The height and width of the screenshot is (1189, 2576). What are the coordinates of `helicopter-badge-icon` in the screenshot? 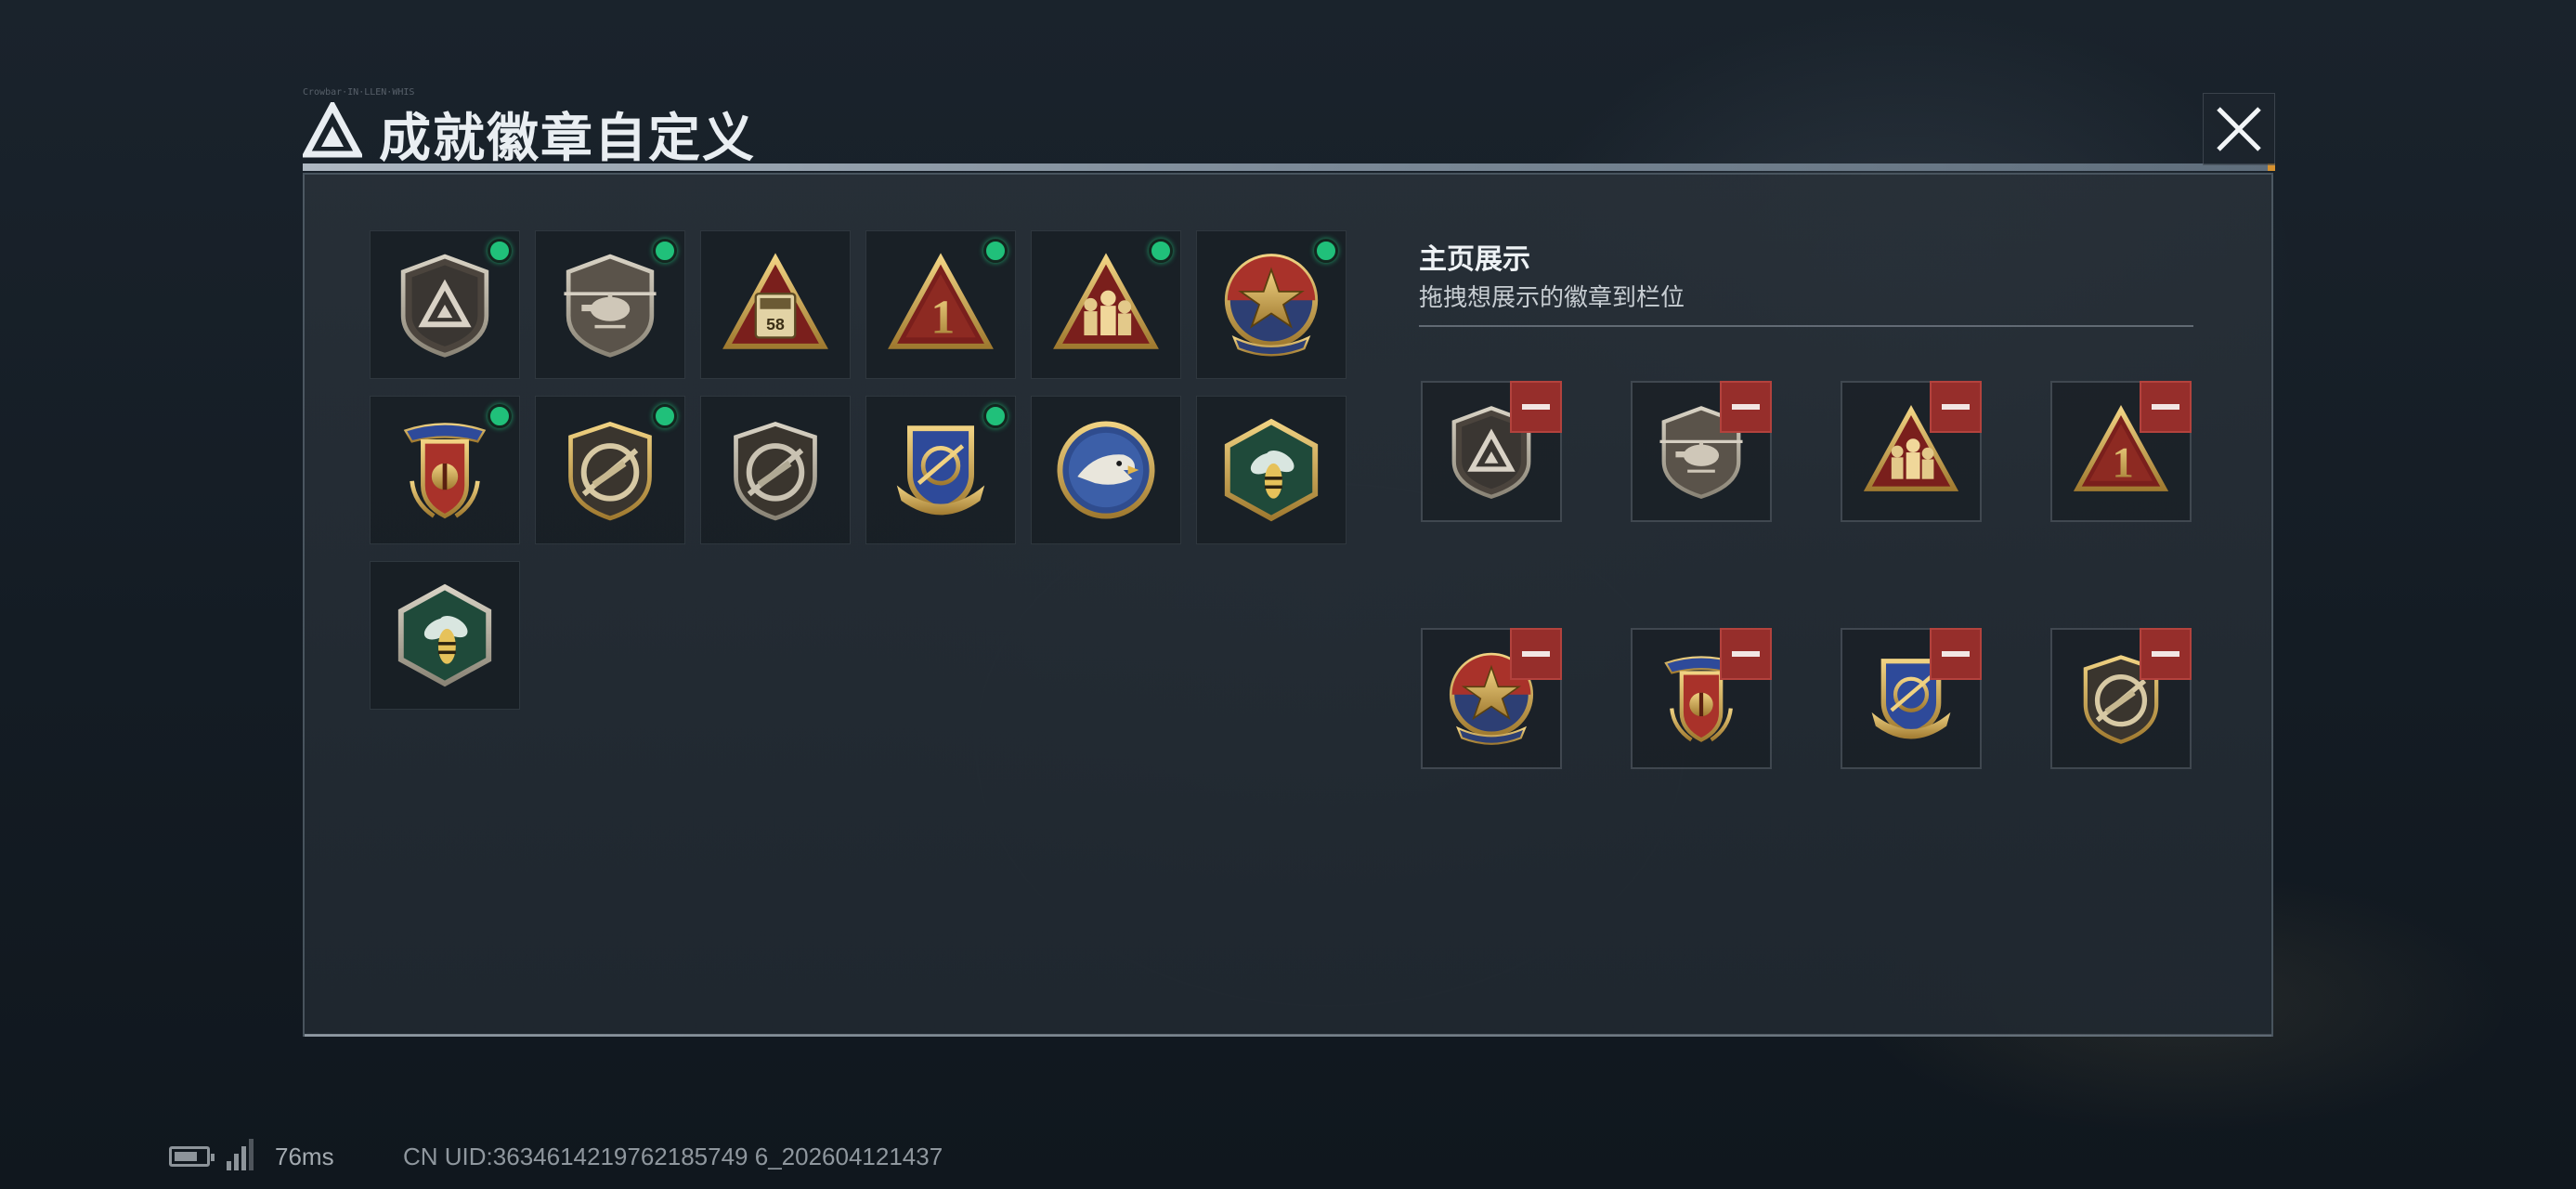 It's located at (610, 304).